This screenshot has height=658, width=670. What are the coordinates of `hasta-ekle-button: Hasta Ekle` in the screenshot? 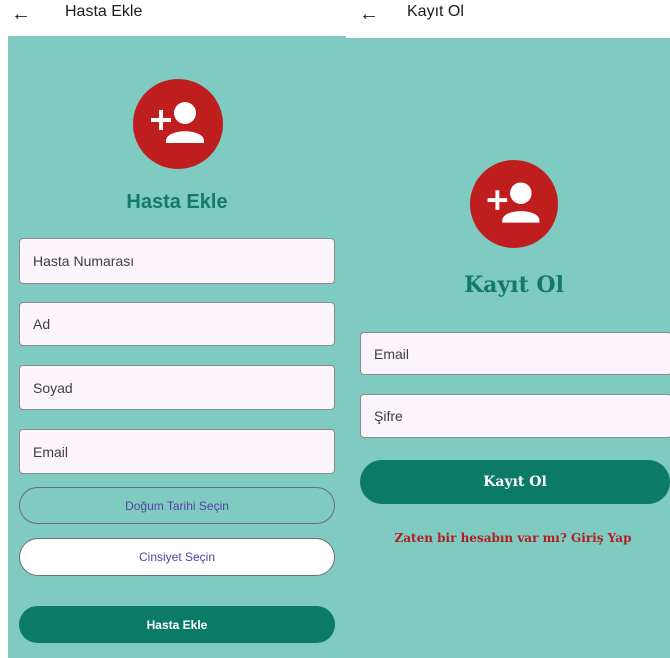 It's located at (177, 624).